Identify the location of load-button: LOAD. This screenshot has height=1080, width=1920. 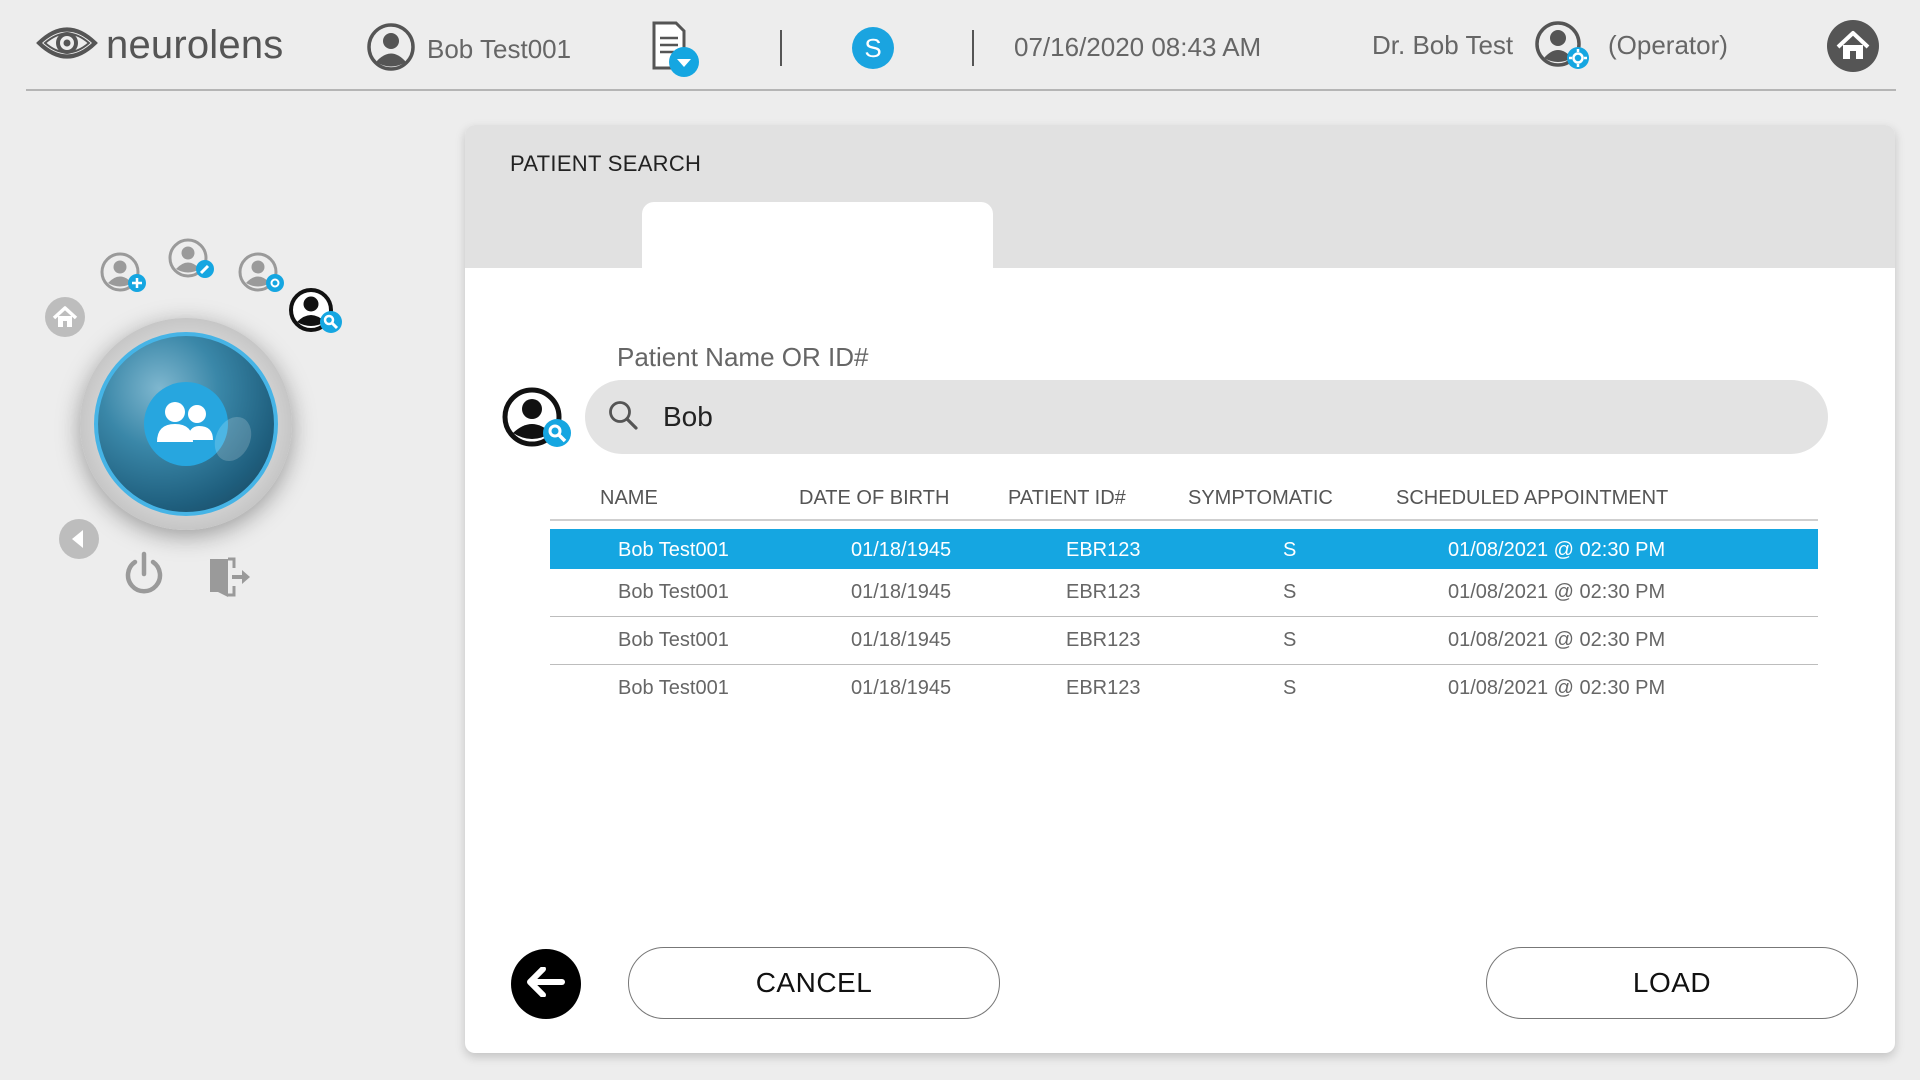
(1672, 983).